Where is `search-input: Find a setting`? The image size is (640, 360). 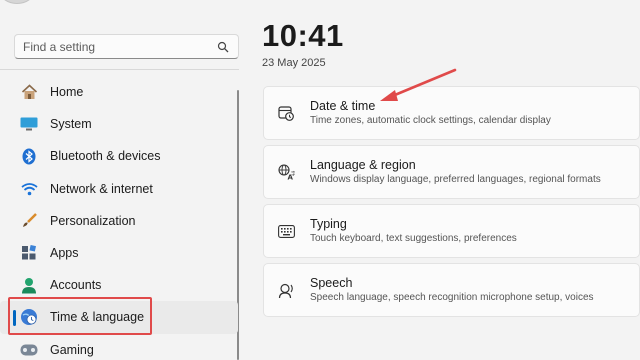 search-input: Find a setting is located at coordinates (119, 47).